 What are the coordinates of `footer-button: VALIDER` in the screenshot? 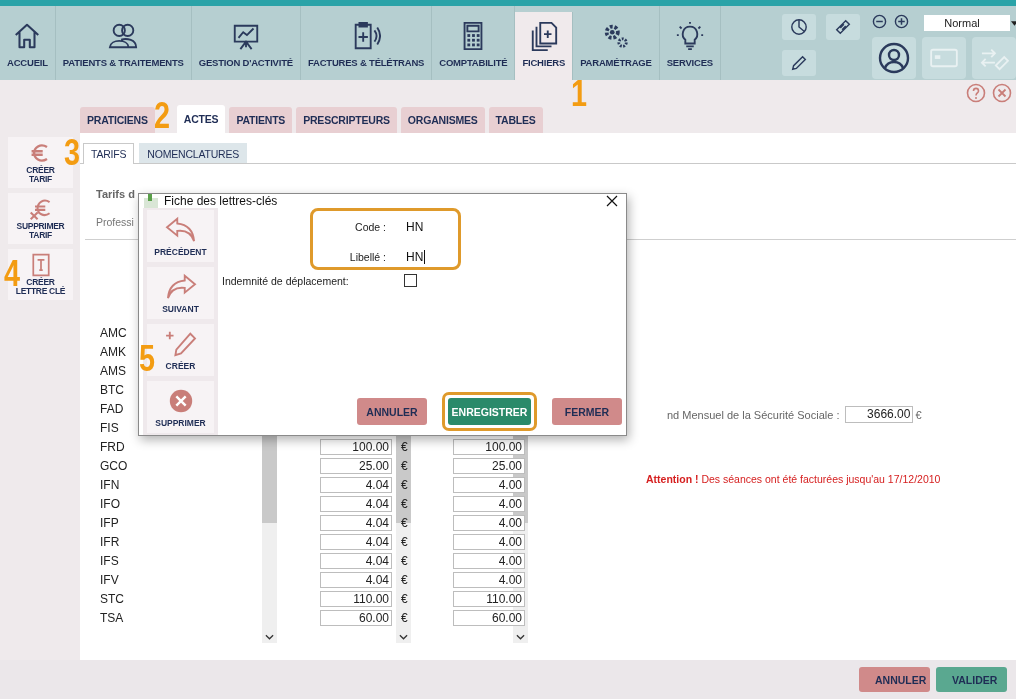 It's located at (971, 679).